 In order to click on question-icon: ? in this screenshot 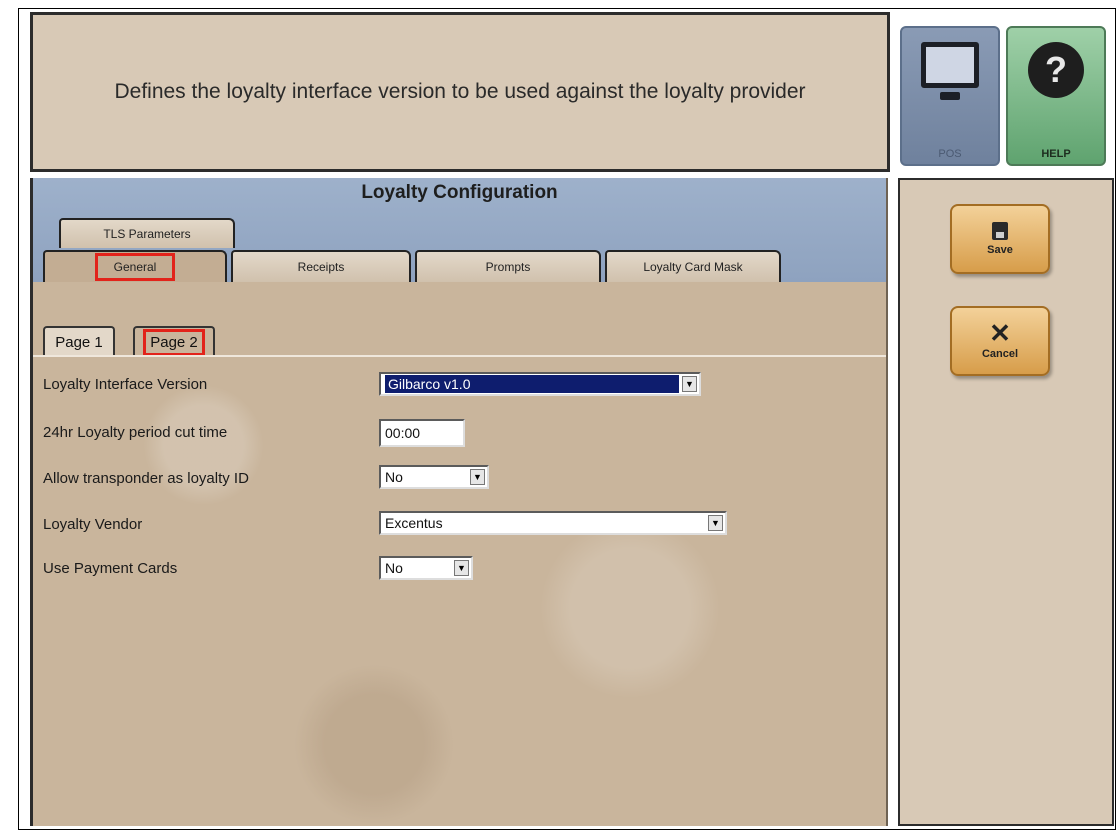, I will do `click(1056, 70)`.